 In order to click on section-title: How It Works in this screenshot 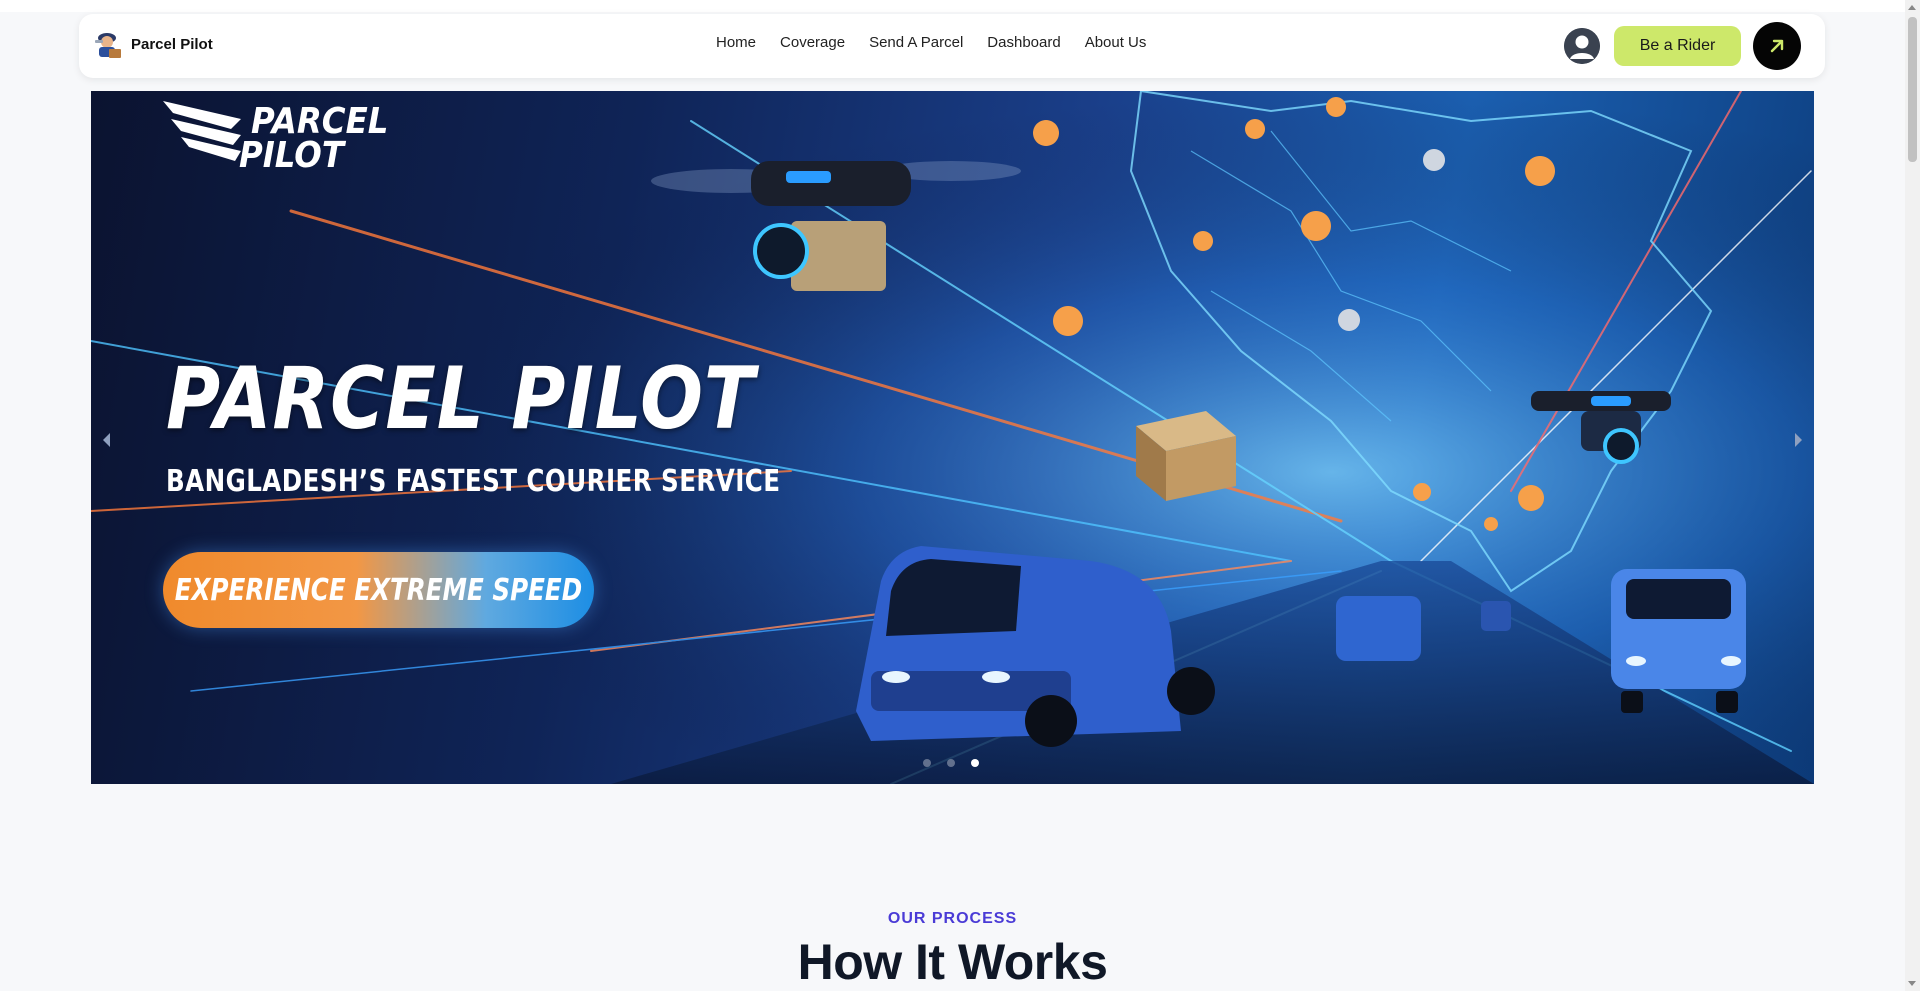, I will do `click(952, 962)`.